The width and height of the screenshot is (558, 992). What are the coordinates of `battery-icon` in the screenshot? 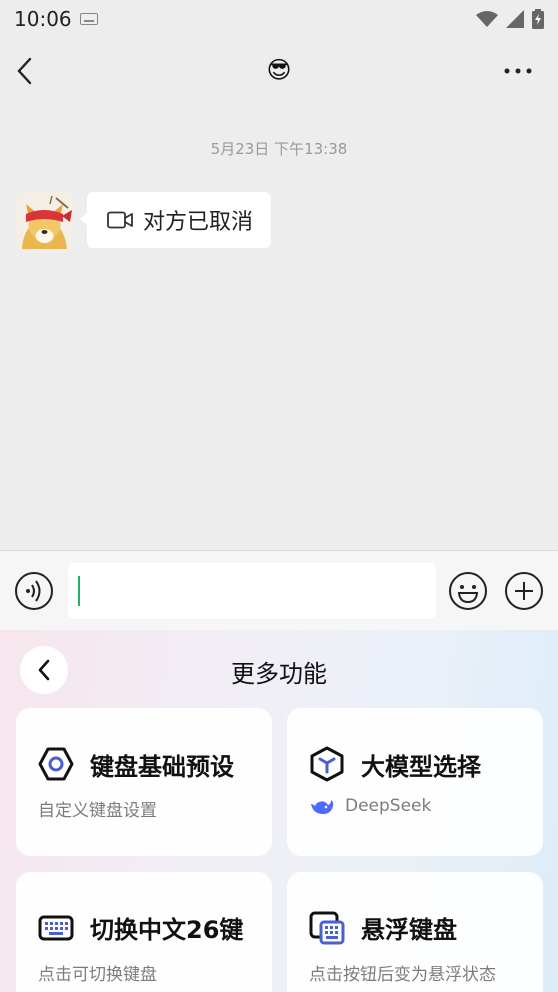 It's located at (538, 19).